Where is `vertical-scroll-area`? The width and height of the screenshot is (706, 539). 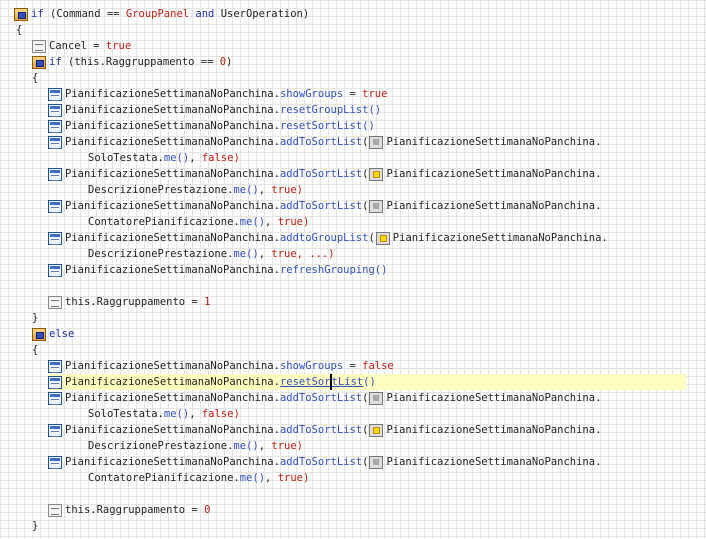 vertical-scroll-area is located at coordinates (698, 269).